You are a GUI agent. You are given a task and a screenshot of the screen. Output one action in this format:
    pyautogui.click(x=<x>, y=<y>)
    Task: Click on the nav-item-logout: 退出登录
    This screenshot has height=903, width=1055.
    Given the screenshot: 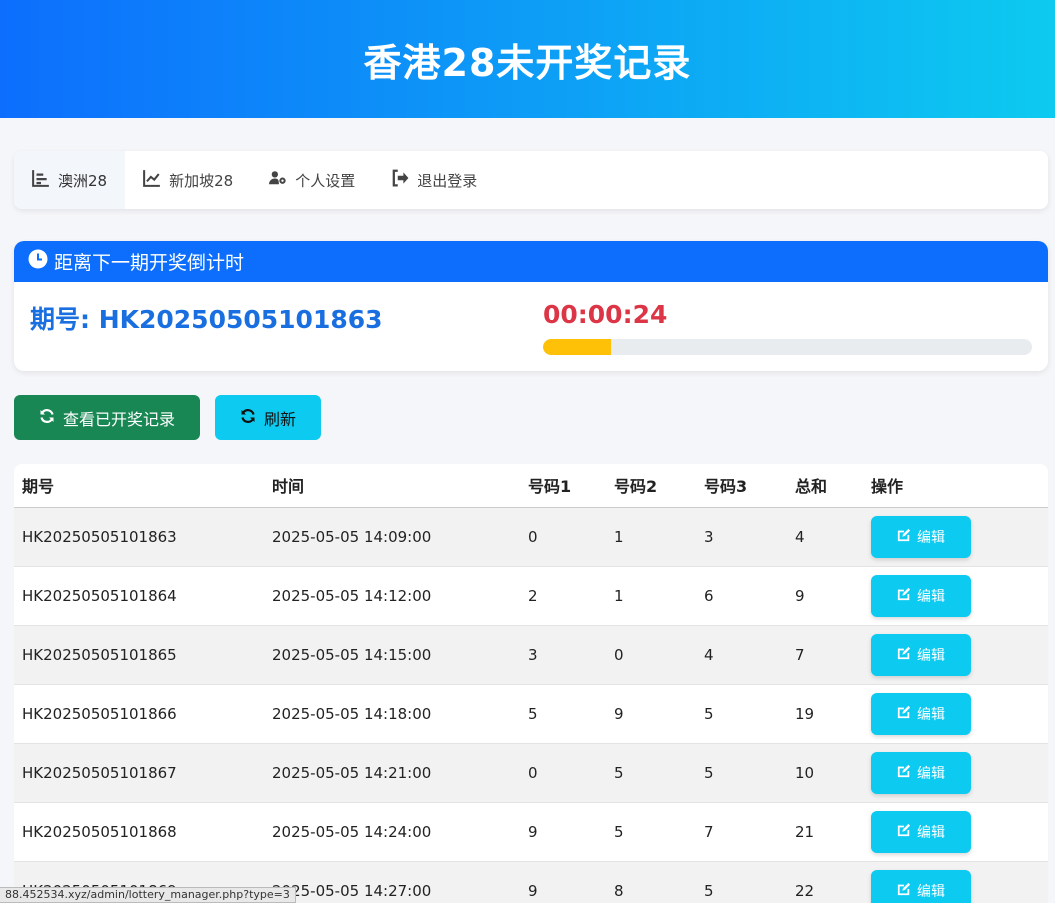 What is the action you would take?
    pyautogui.click(x=434, y=180)
    